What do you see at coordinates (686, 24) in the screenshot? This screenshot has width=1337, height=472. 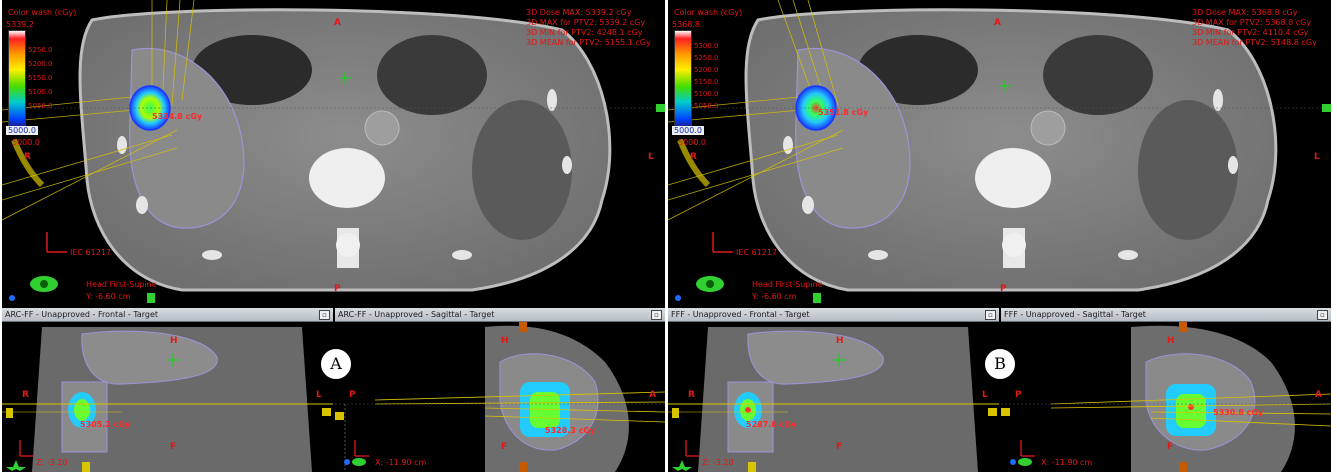 I see `colorbar-max: 5368.8` at bounding box center [686, 24].